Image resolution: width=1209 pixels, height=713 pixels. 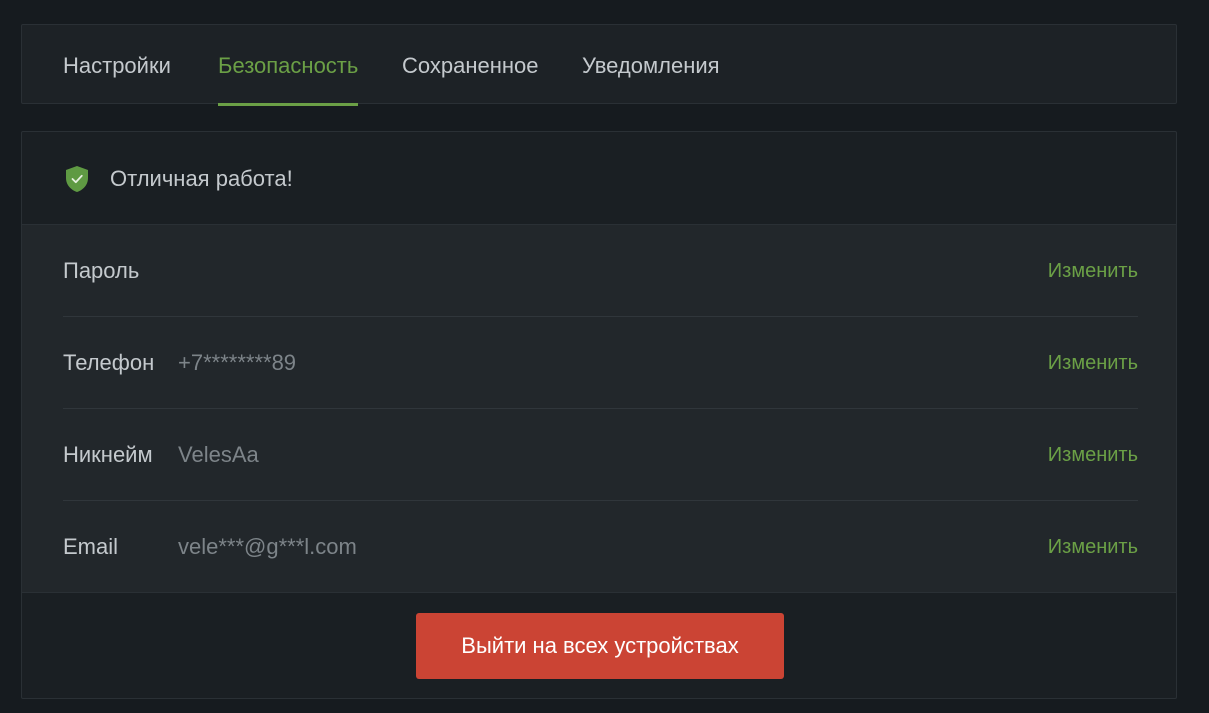 What do you see at coordinates (600, 454) in the screenshot?
I see `field-row-nickname: Никнейм VelesAa Изменить` at bounding box center [600, 454].